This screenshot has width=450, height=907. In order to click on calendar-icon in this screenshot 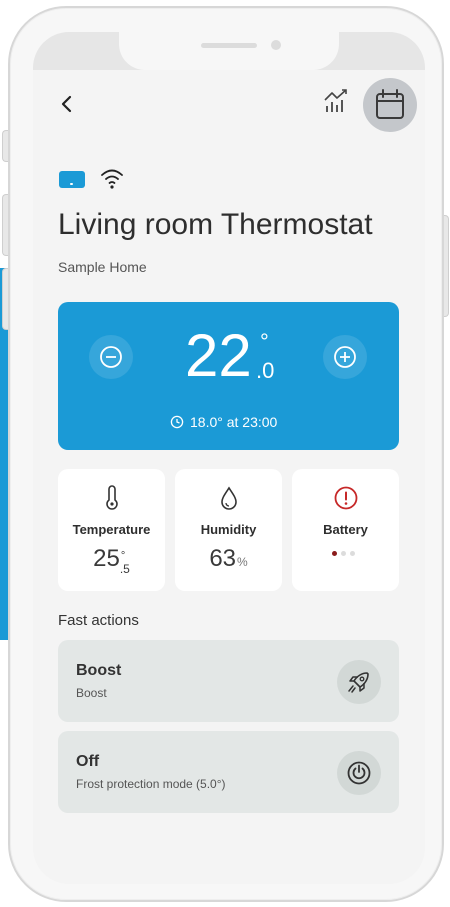, I will do `click(390, 104)`.